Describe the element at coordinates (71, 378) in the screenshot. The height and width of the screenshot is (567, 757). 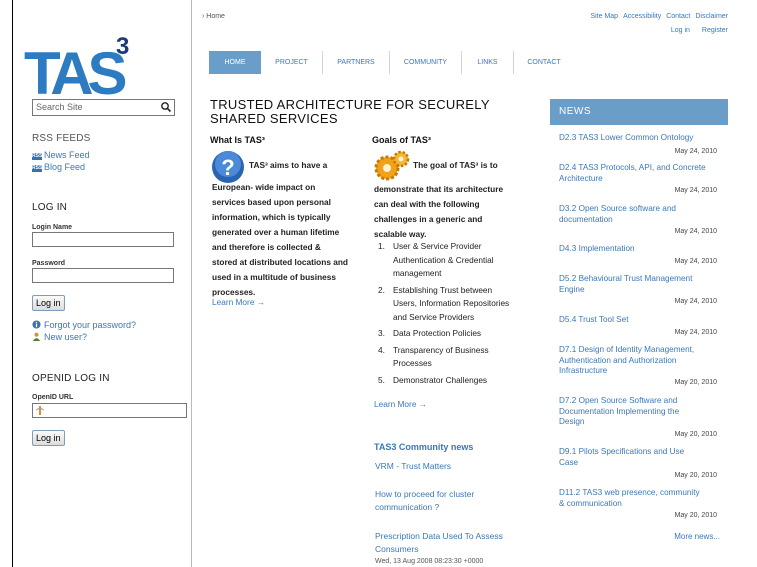
I see `openid-heading: OPENID LOG IN` at that location.